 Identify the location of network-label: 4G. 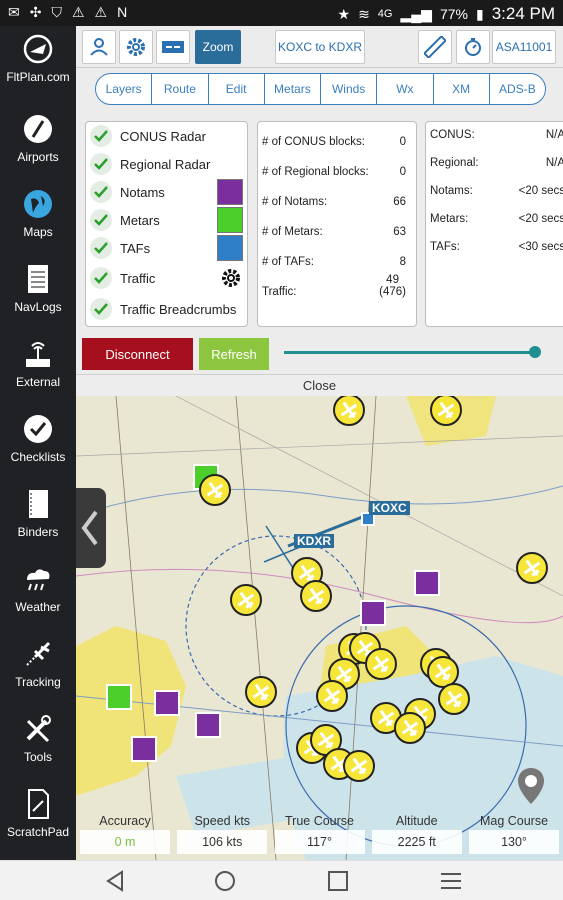
(385, 14).